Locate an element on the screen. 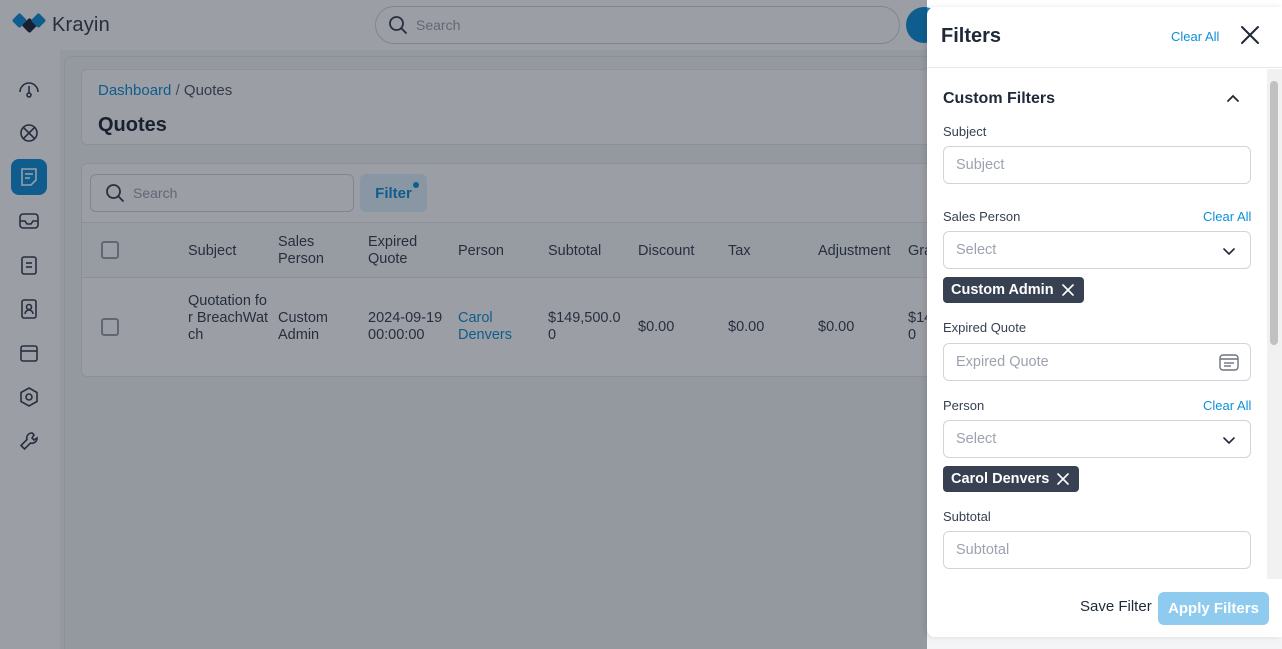  expired-quote-label: Expired Quote is located at coordinates (985, 327).